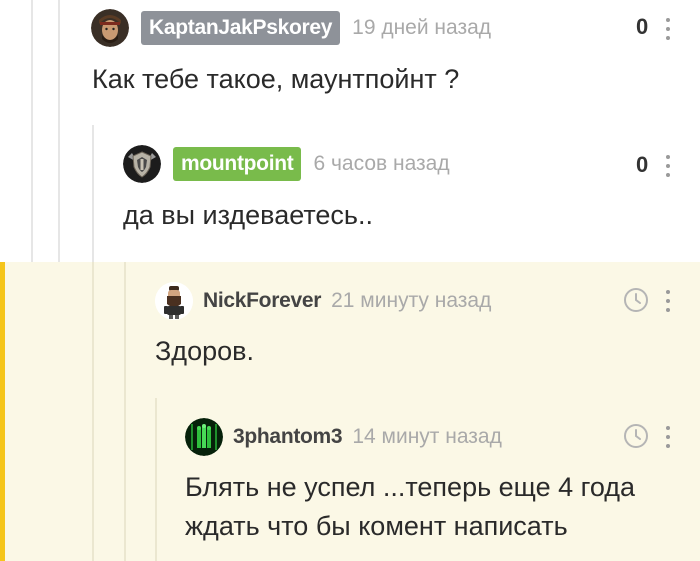 Image resolution: width=700 pixels, height=561 pixels. I want to click on comment-header: KaptanJakPskorey 19 дней назад, so click(291, 28).